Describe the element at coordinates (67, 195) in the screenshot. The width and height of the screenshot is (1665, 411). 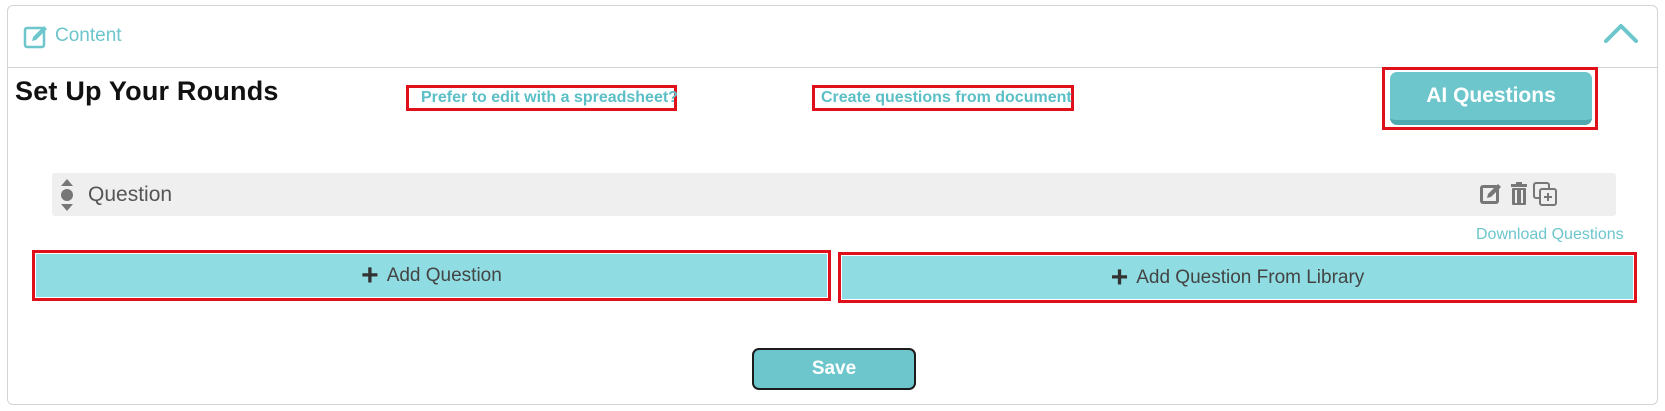
I see `drag-handle-icon` at that location.